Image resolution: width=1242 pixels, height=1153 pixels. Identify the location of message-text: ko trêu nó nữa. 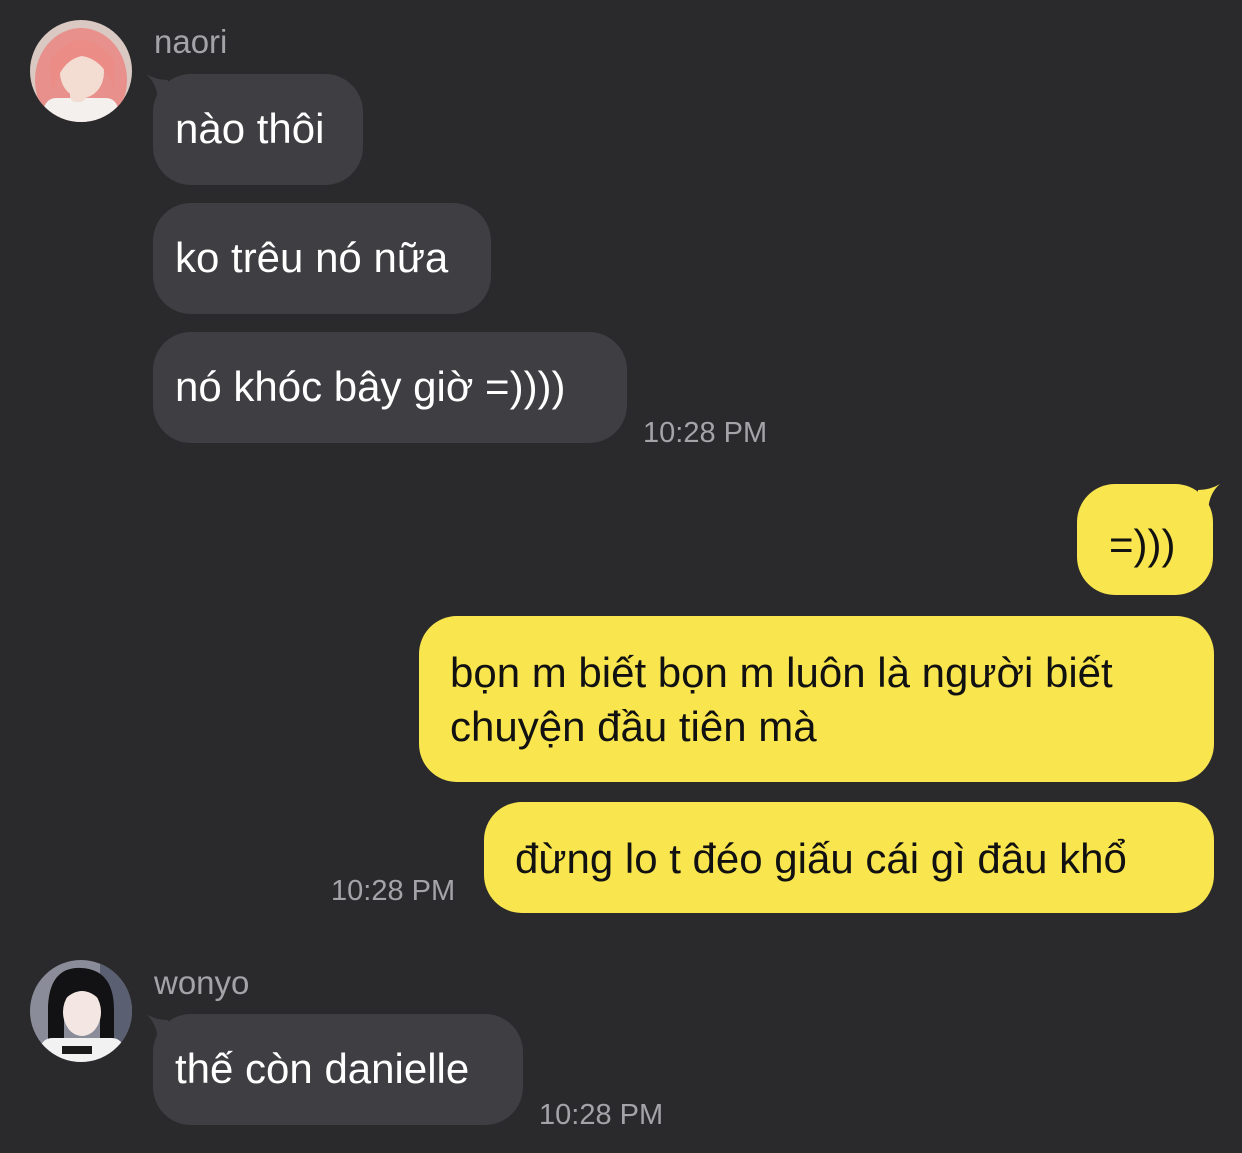
(312, 257).